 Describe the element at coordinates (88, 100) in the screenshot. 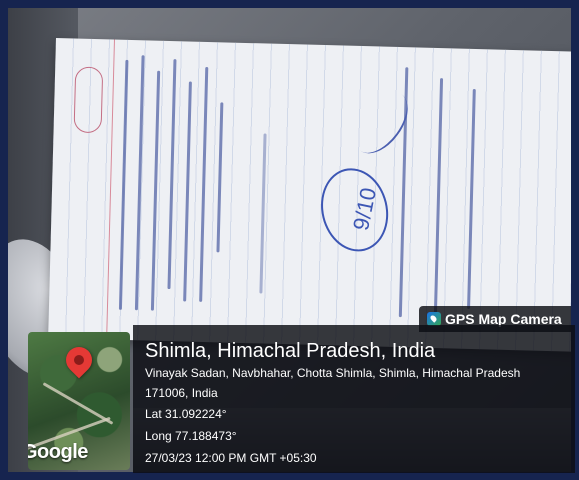

I see `page-stamp` at that location.